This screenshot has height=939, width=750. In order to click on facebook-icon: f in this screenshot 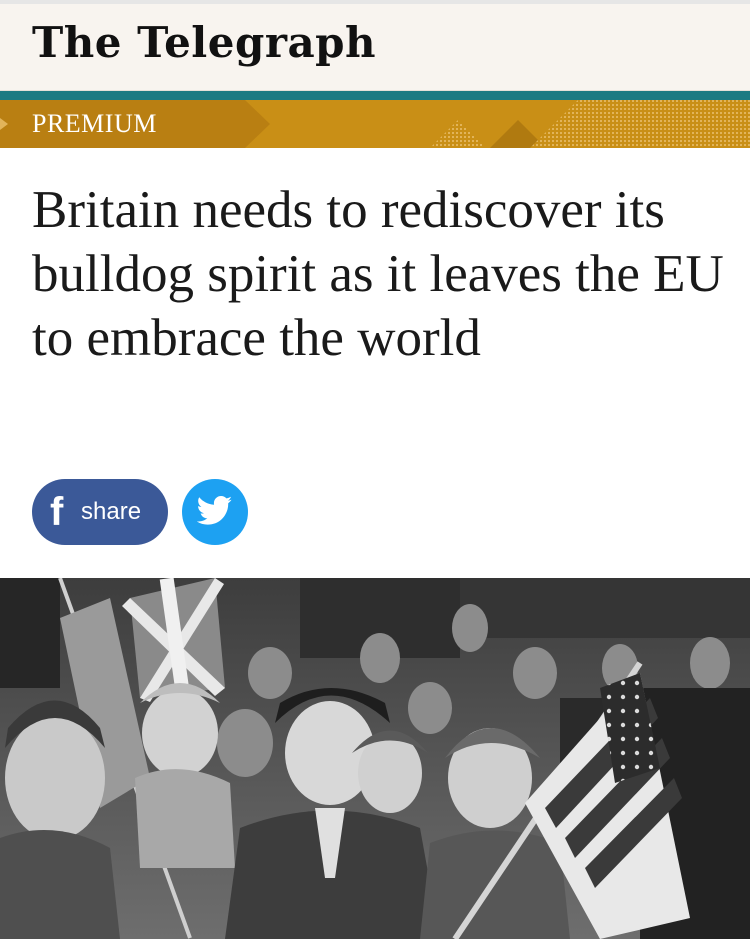, I will do `click(57, 512)`.